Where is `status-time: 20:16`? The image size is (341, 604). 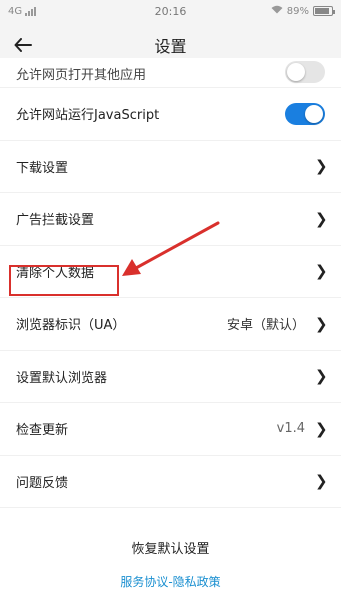 status-time: 20:16 is located at coordinates (170, 11).